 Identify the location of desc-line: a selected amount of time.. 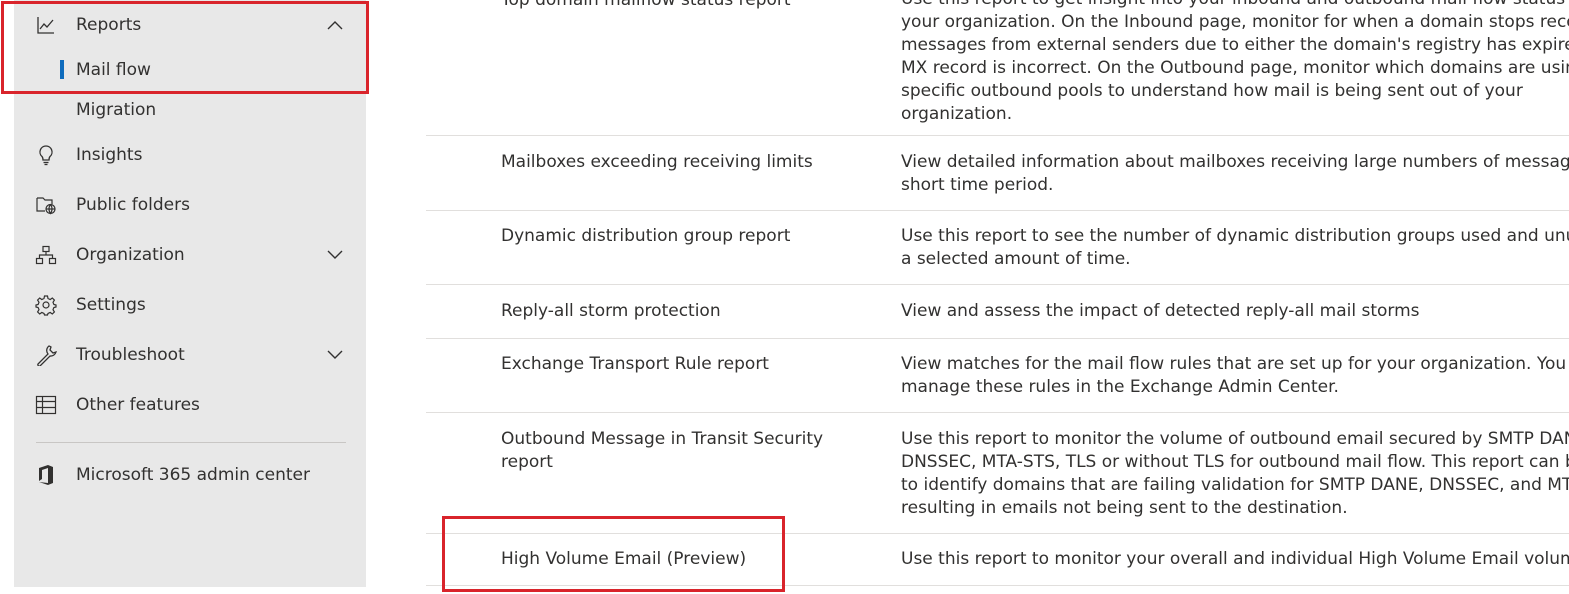
(1016, 259).